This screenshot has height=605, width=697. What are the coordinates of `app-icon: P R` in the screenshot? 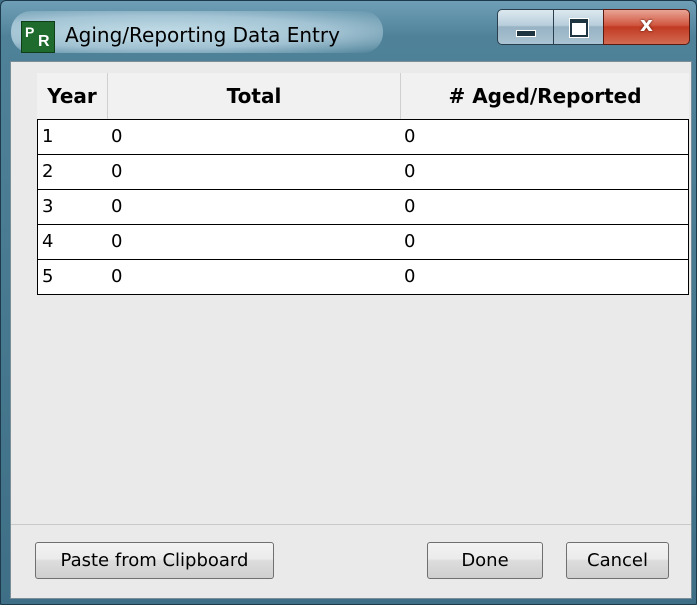 It's located at (38, 37).